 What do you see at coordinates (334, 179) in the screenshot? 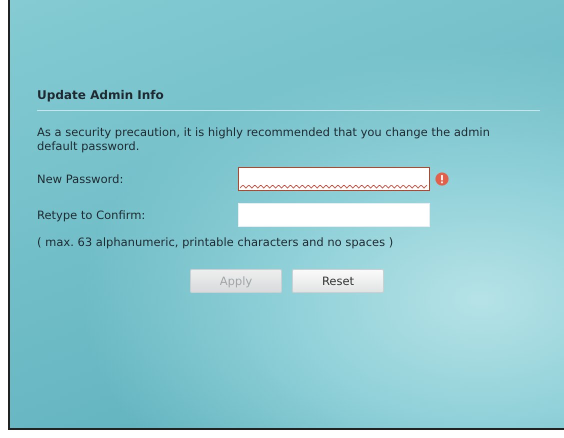
I see `password-field` at bounding box center [334, 179].